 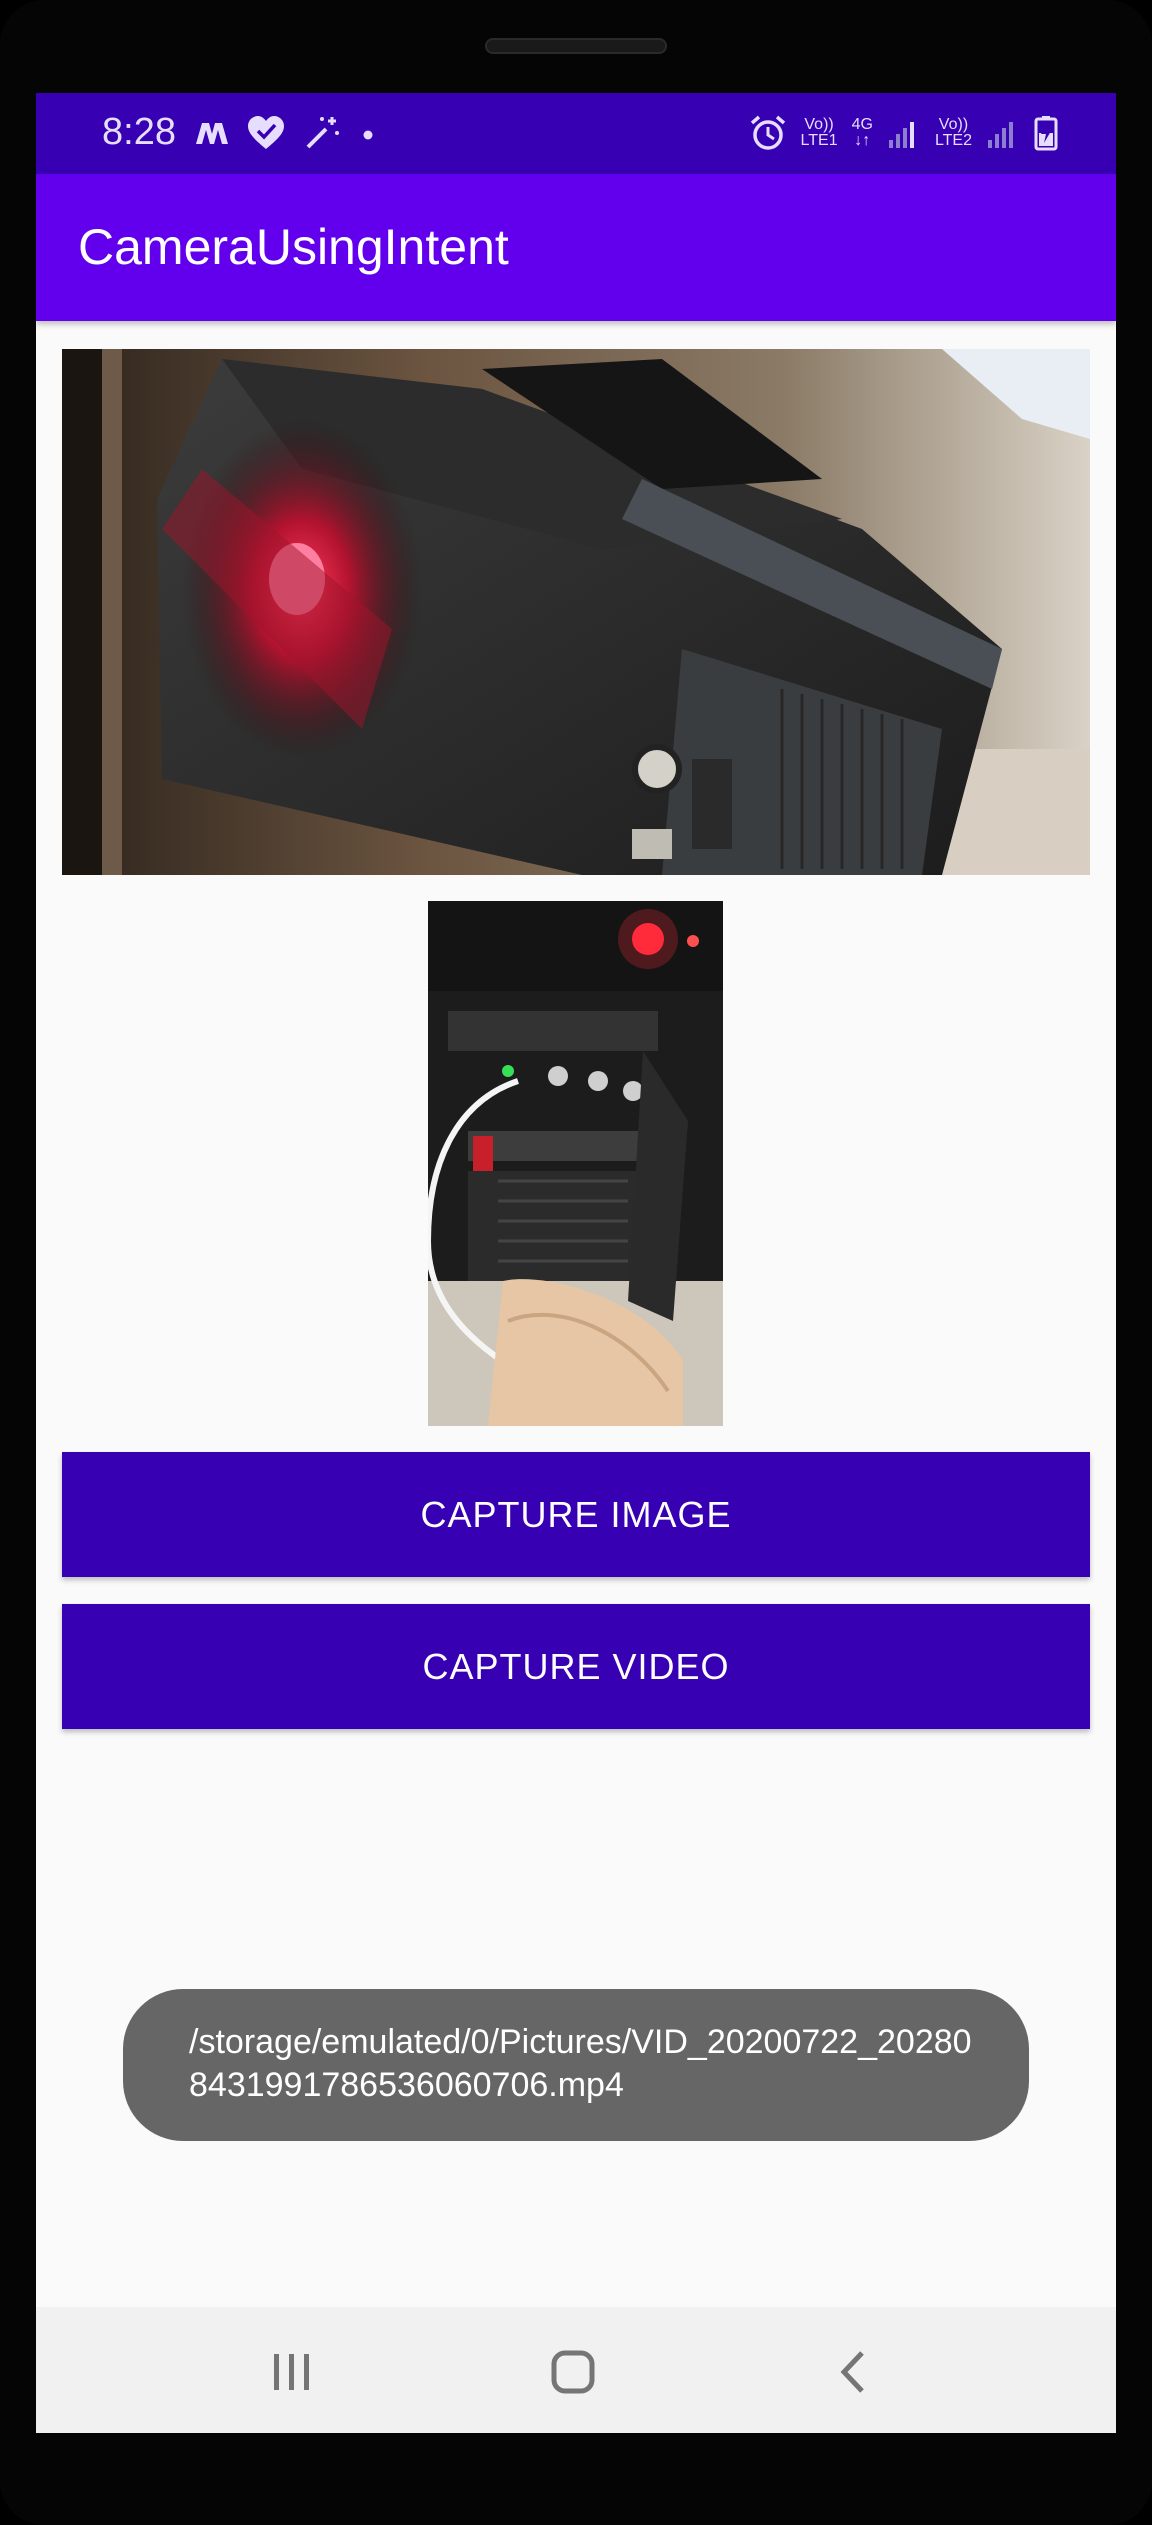 I want to click on battery-charging-icon, so click(x=1046, y=133).